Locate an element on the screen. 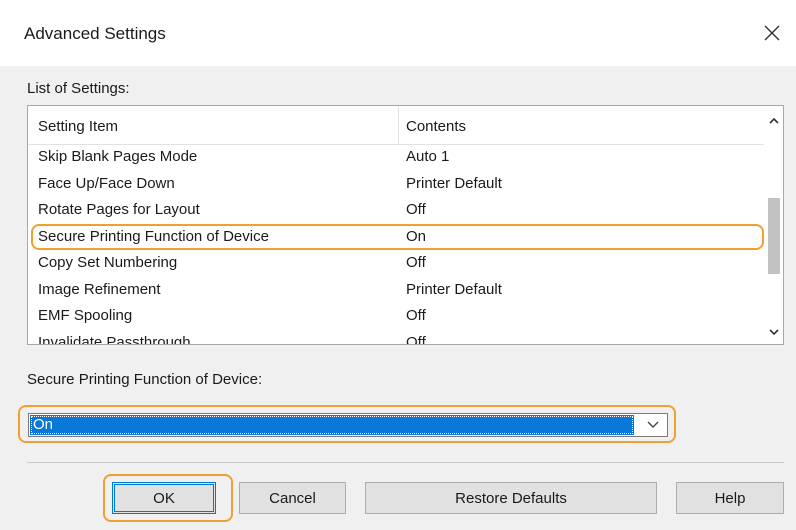 This screenshot has height=530, width=796. setting-item-name: Rotate Pages for Layout is located at coordinates (119, 209).